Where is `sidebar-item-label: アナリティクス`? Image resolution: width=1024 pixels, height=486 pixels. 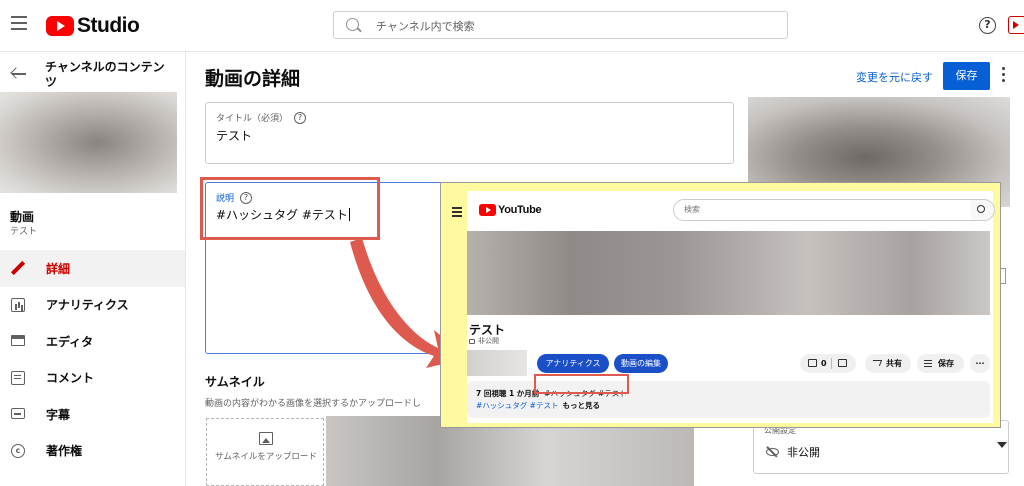 sidebar-item-label: アナリティクス is located at coordinates (87, 305).